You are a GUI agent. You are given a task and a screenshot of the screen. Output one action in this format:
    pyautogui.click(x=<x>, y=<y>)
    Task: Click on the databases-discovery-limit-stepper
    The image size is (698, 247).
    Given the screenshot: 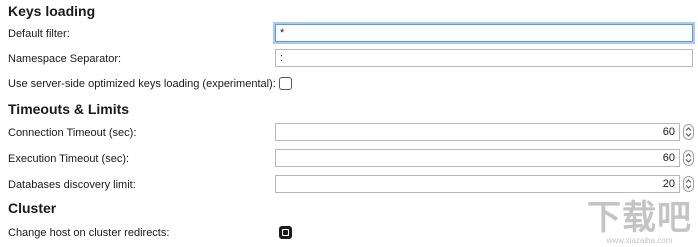 What is the action you would take?
    pyautogui.click(x=688, y=184)
    